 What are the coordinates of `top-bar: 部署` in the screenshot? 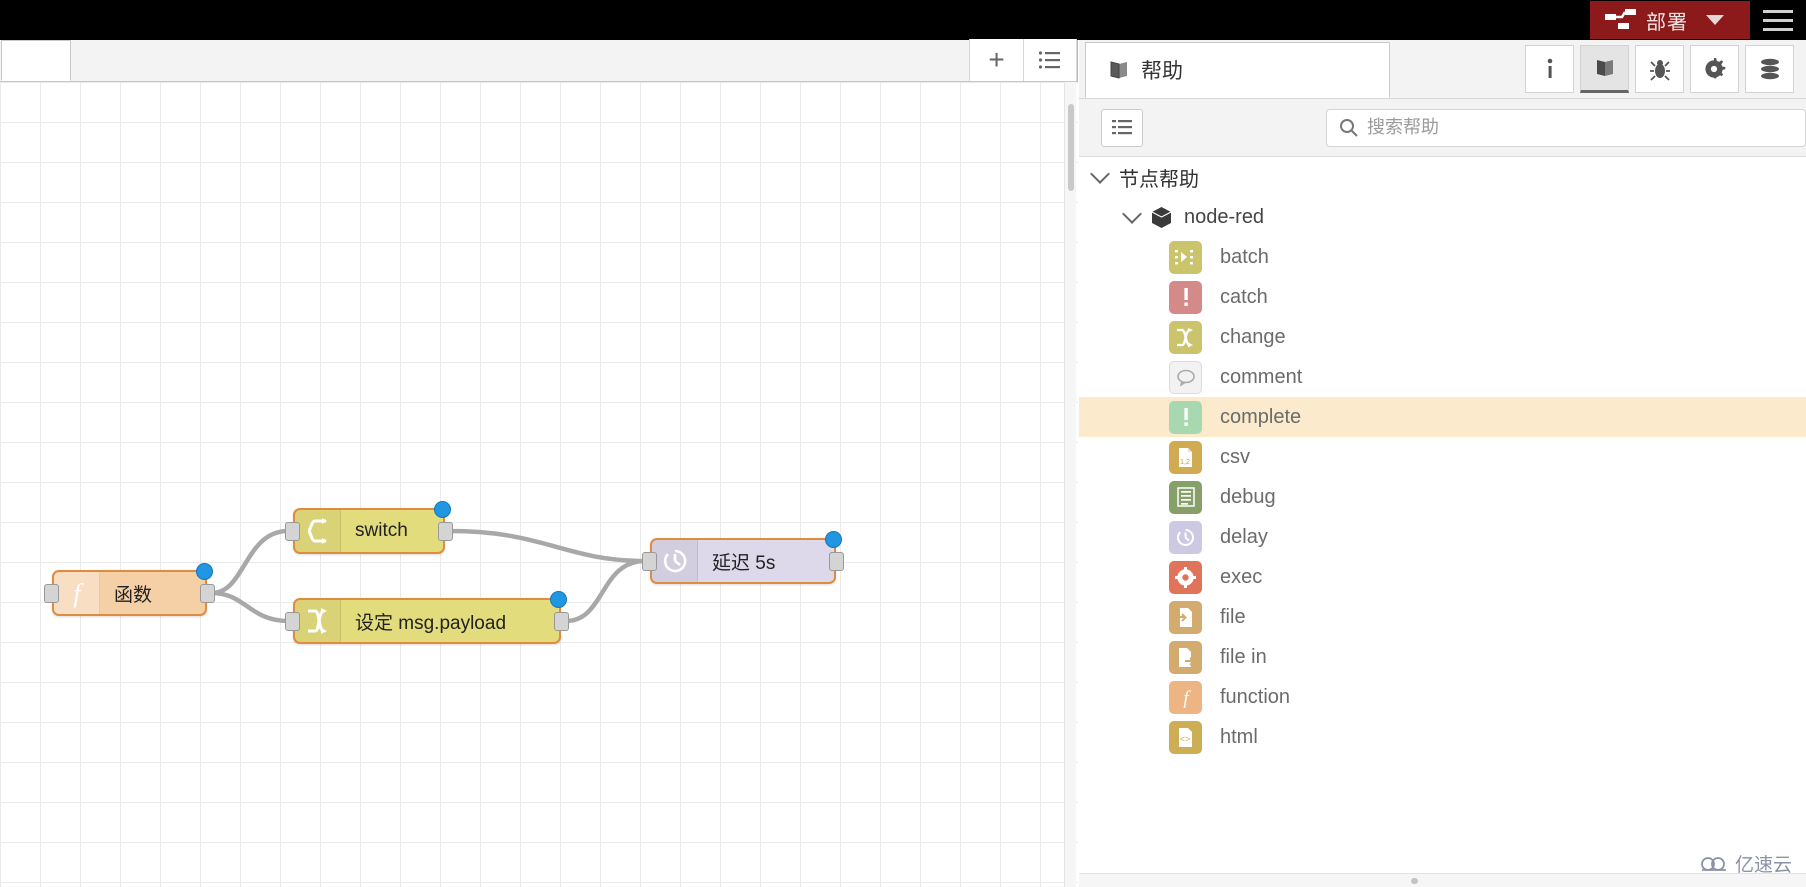 It's located at (903, 20).